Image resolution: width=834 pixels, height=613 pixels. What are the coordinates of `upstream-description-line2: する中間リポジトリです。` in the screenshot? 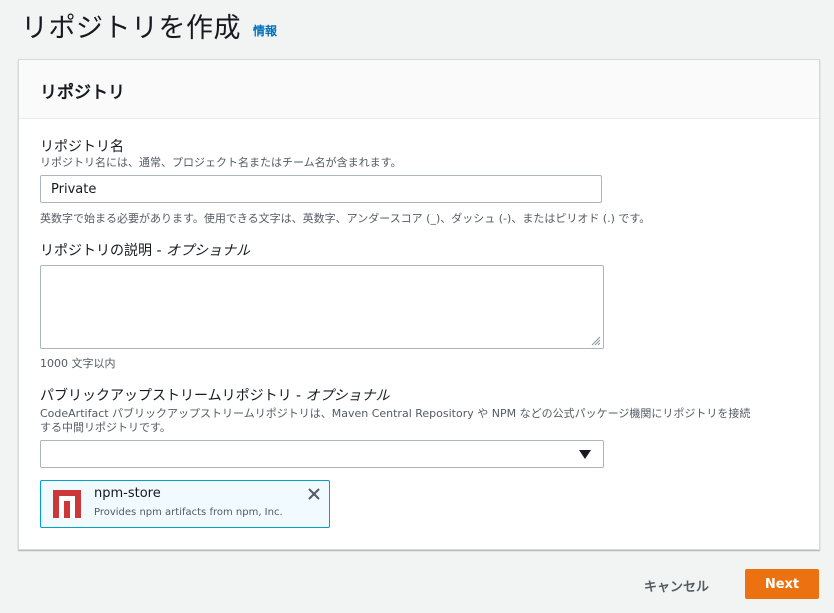 It's located at (105, 427).